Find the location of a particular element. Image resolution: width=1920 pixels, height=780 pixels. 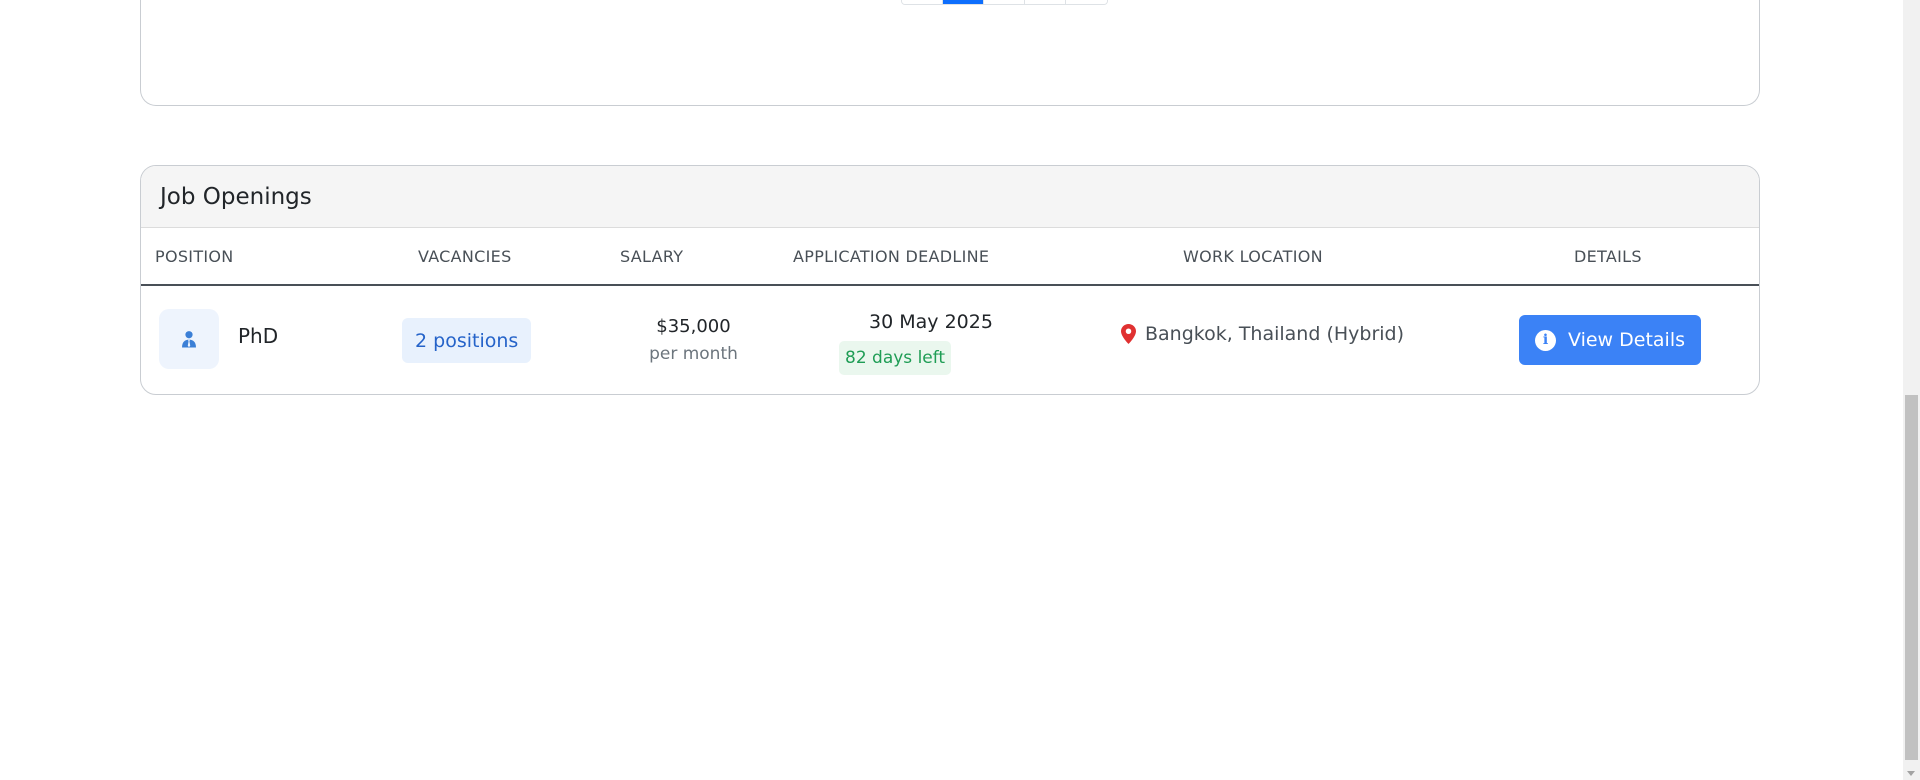

work-location-text: Bangkok, Thailand (Hybrid) is located at coordinates (1275, 334).